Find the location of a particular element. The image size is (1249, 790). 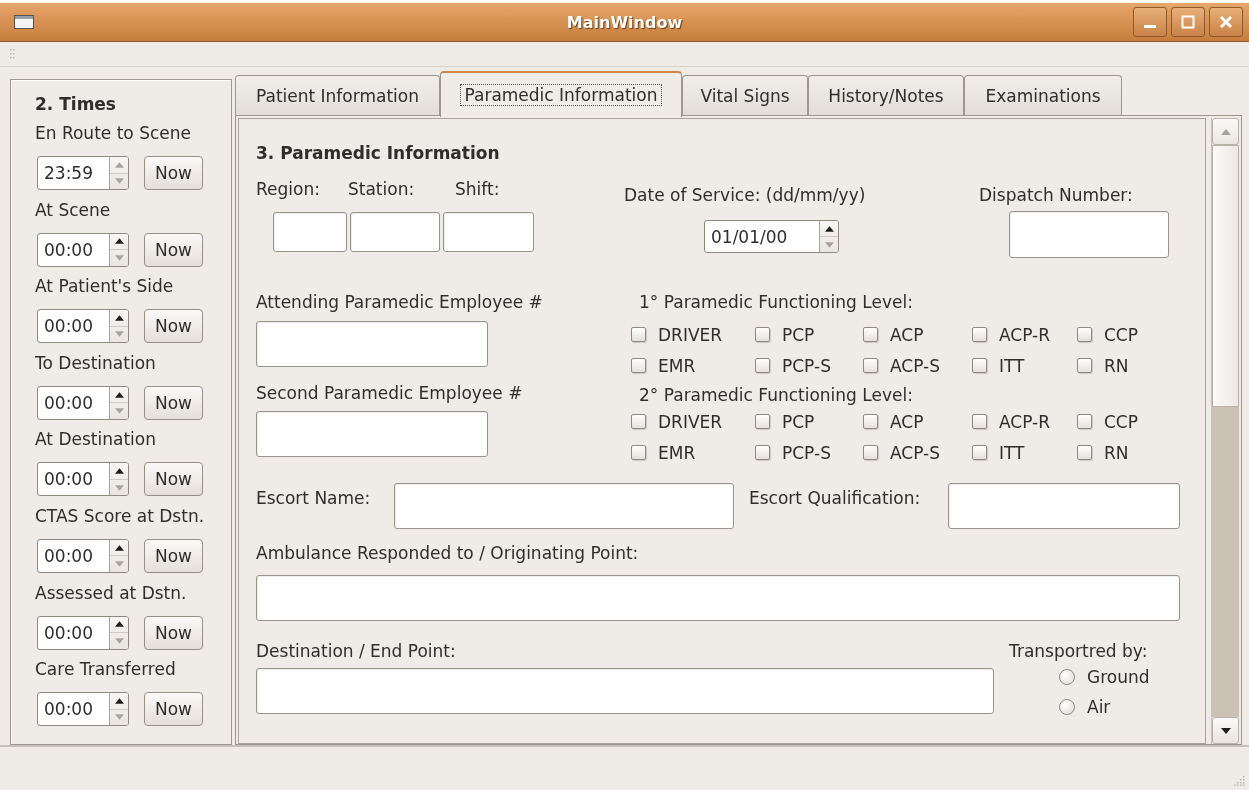

field-label: Dispatch Number: is located at coordinates (1056, 195).